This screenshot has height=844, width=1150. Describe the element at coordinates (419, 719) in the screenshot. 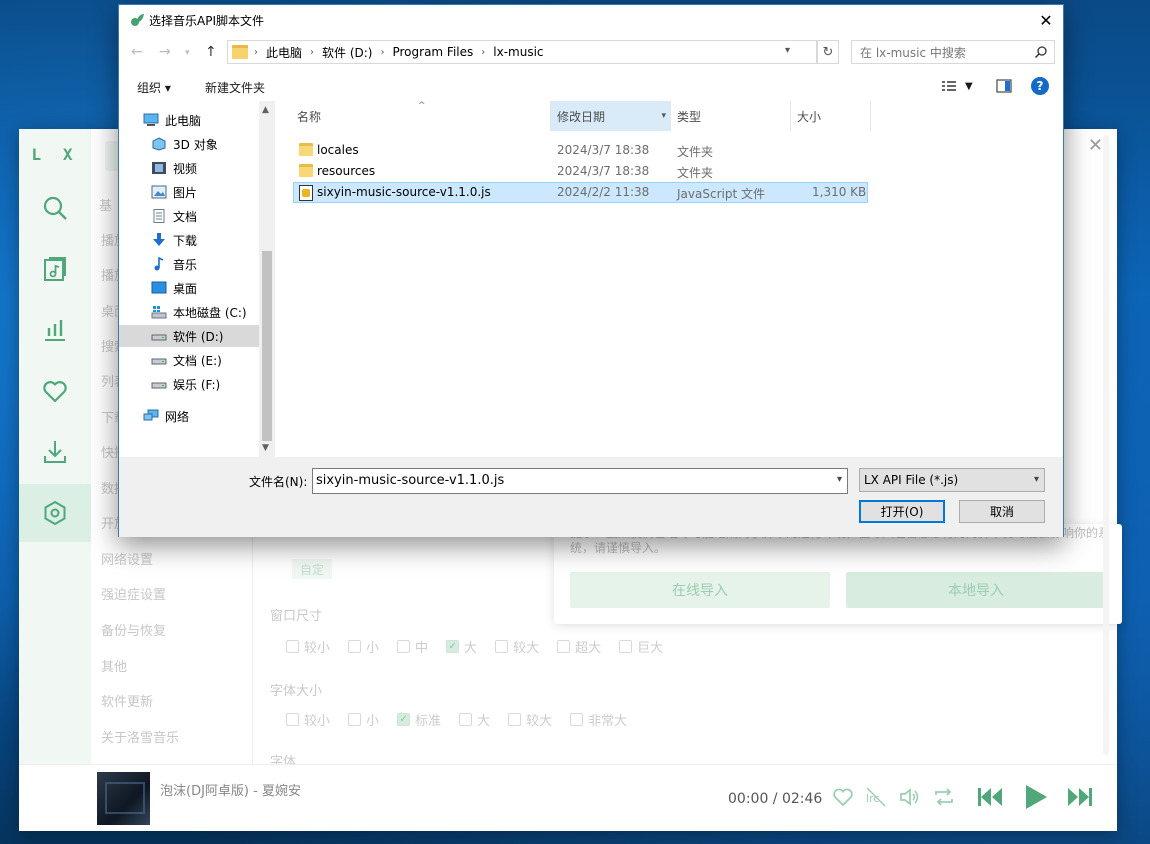

I see `font-size-option-selected: ✓ 标准` at that location.